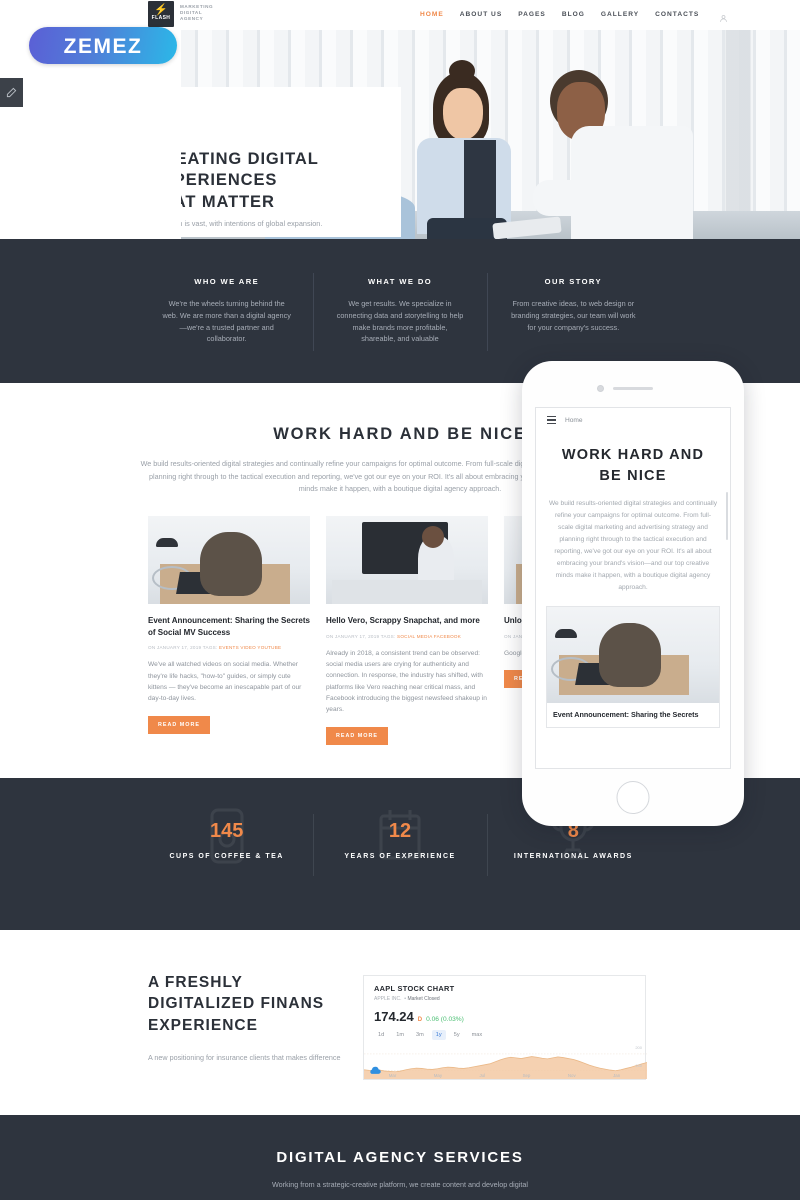 The image size is (800, 1200). Describe the element at coordinates (392, 1075) in the screenshot. I see `chart-xtick-mar: Mar` at that location.